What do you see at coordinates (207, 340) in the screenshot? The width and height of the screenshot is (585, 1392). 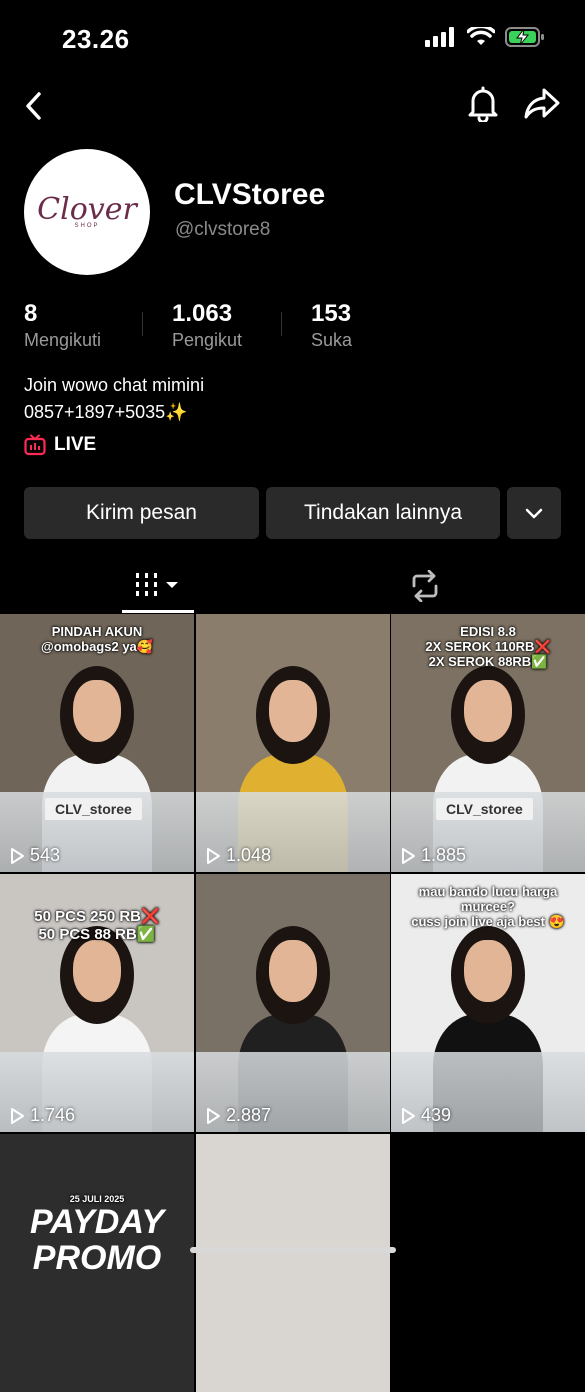 I see `stat-label: Pengikut` at bounding box center [207, 340].